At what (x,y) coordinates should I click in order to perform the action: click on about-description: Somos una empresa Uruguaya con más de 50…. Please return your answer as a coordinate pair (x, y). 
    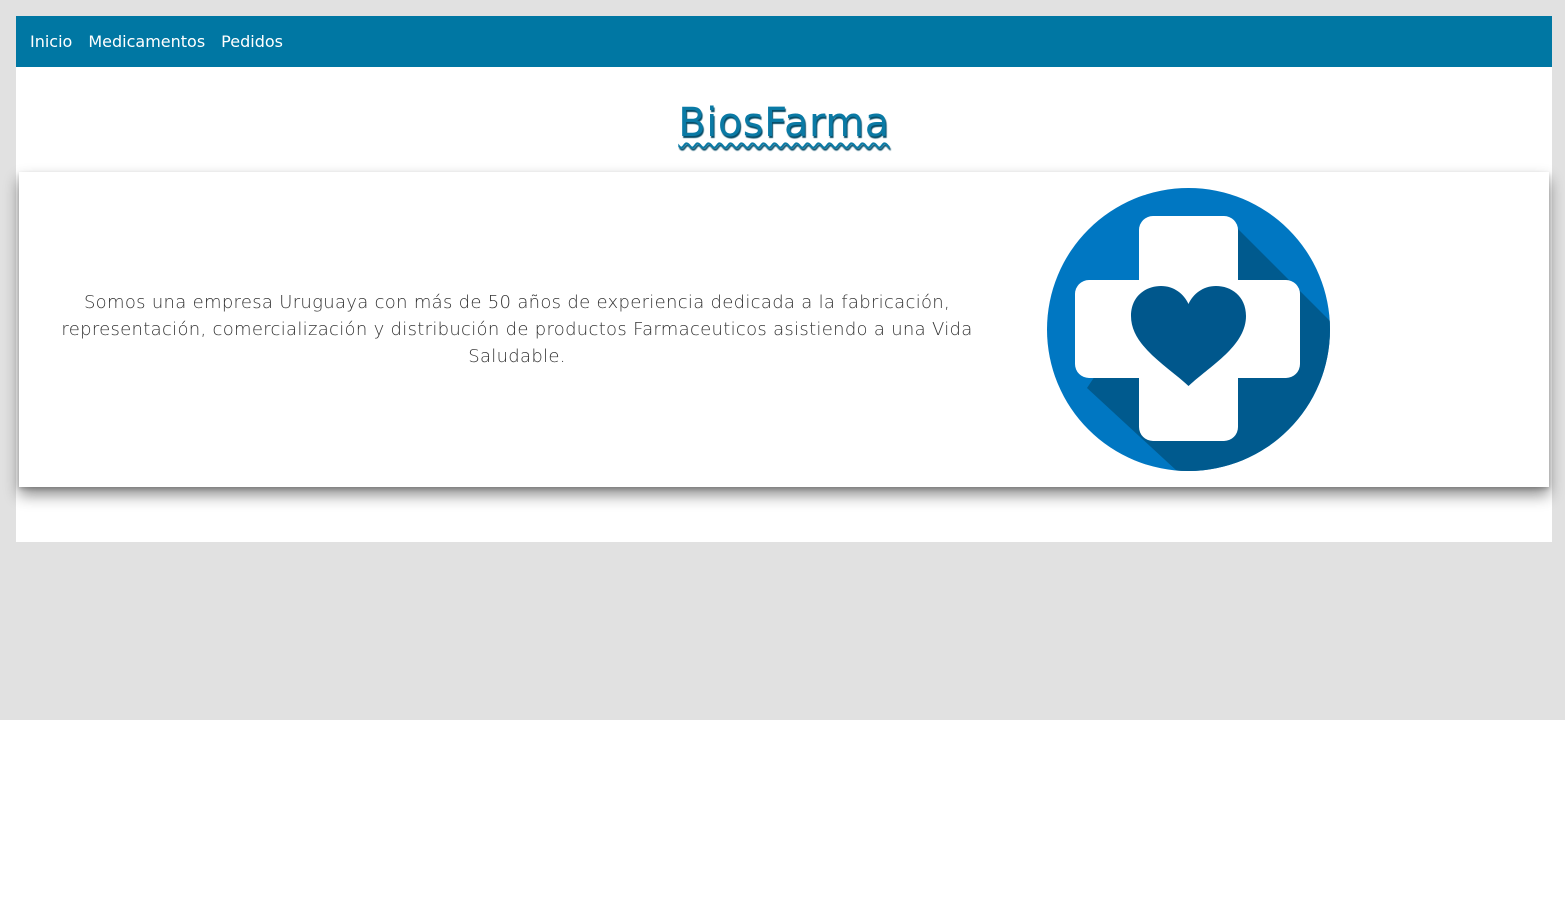
    Looking at the image, I should click on (517, 329).